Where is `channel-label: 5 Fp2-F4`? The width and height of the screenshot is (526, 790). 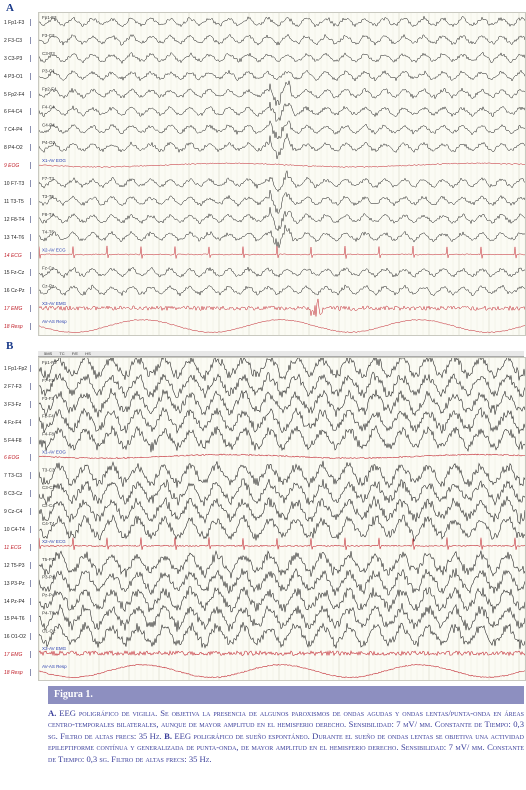 channel-label: 5 Fp2-F4 is located at coordinates (21, 94).